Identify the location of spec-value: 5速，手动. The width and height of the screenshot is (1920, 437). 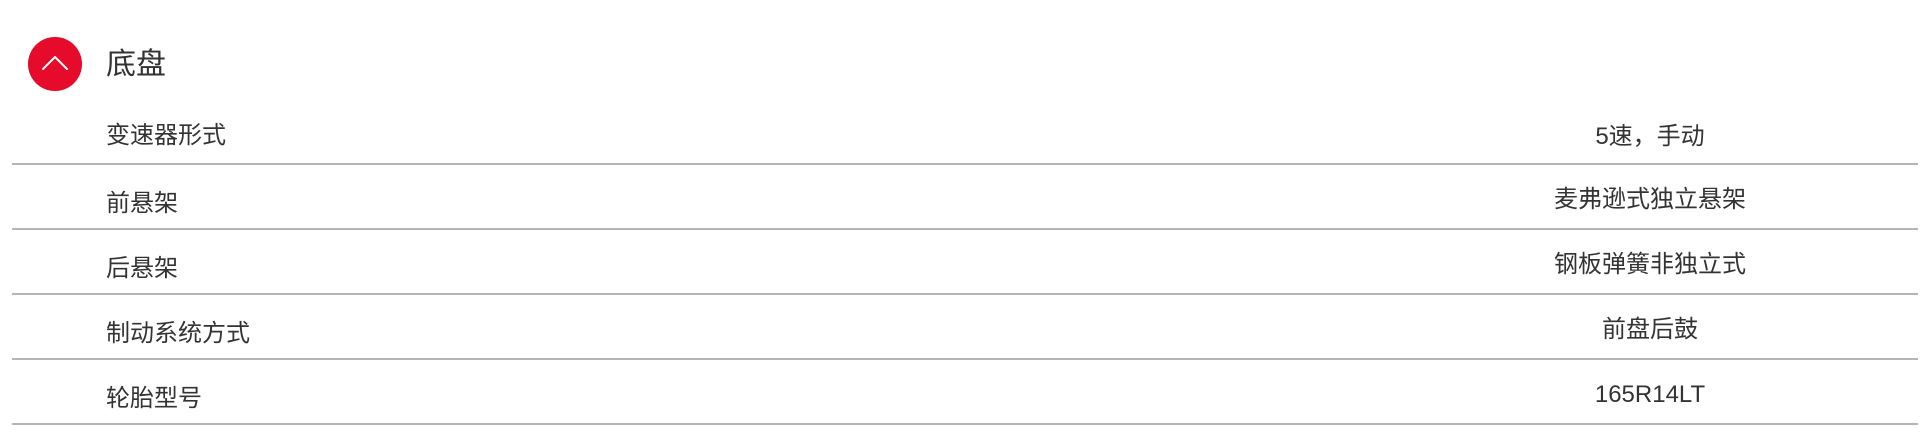
(1650, 136).